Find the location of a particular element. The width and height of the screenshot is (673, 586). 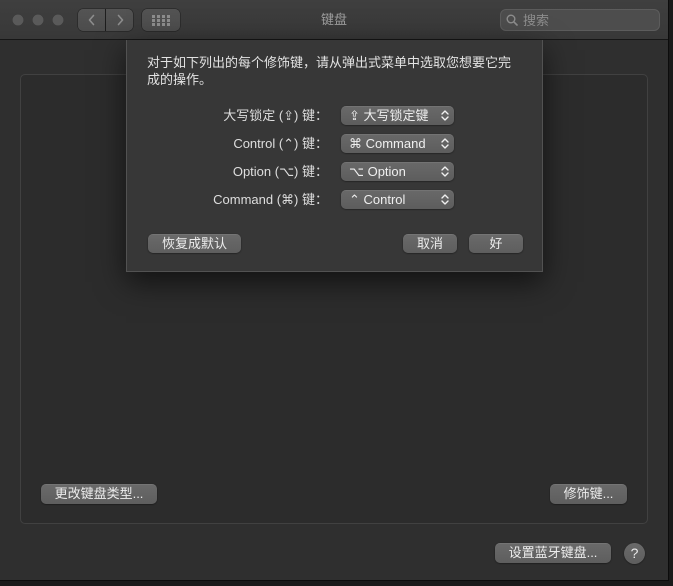

caps-lock-key-label: 大写锁定 (⇪) 键： is located at coordinates (275, 115).